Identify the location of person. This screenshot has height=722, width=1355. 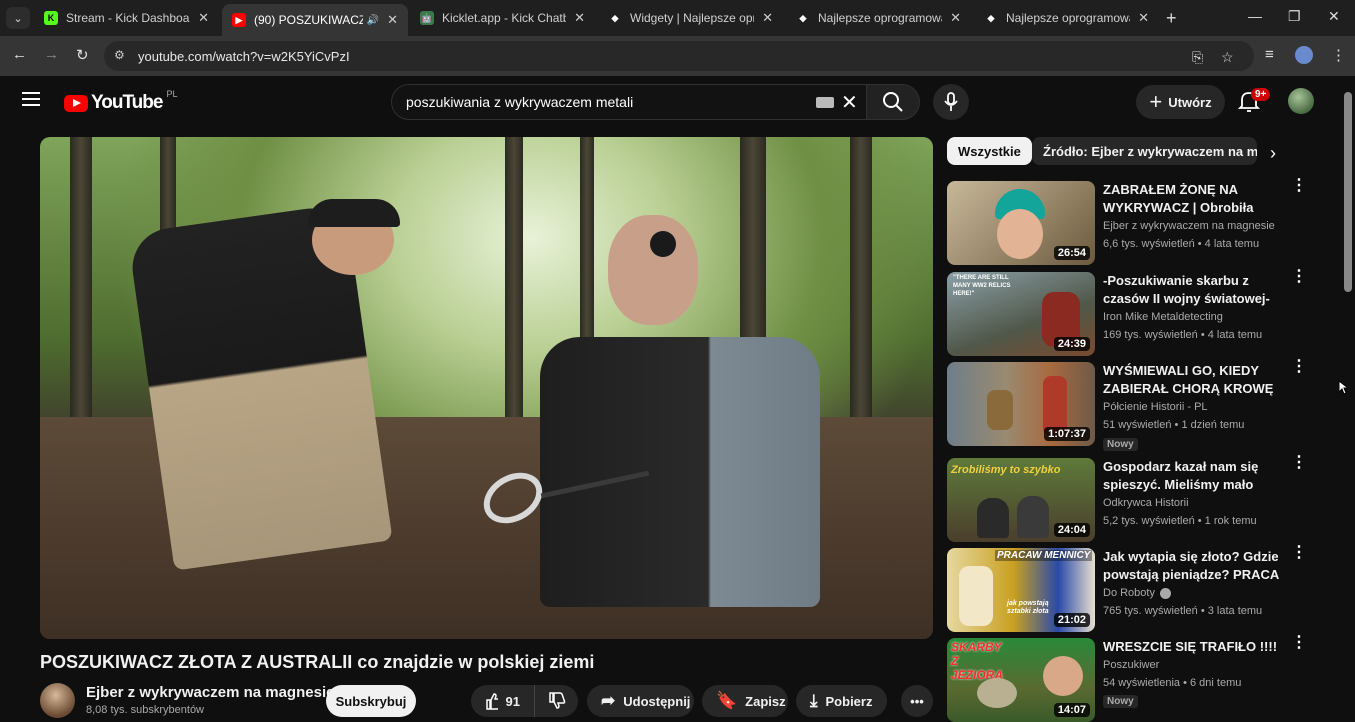
(993, 518).